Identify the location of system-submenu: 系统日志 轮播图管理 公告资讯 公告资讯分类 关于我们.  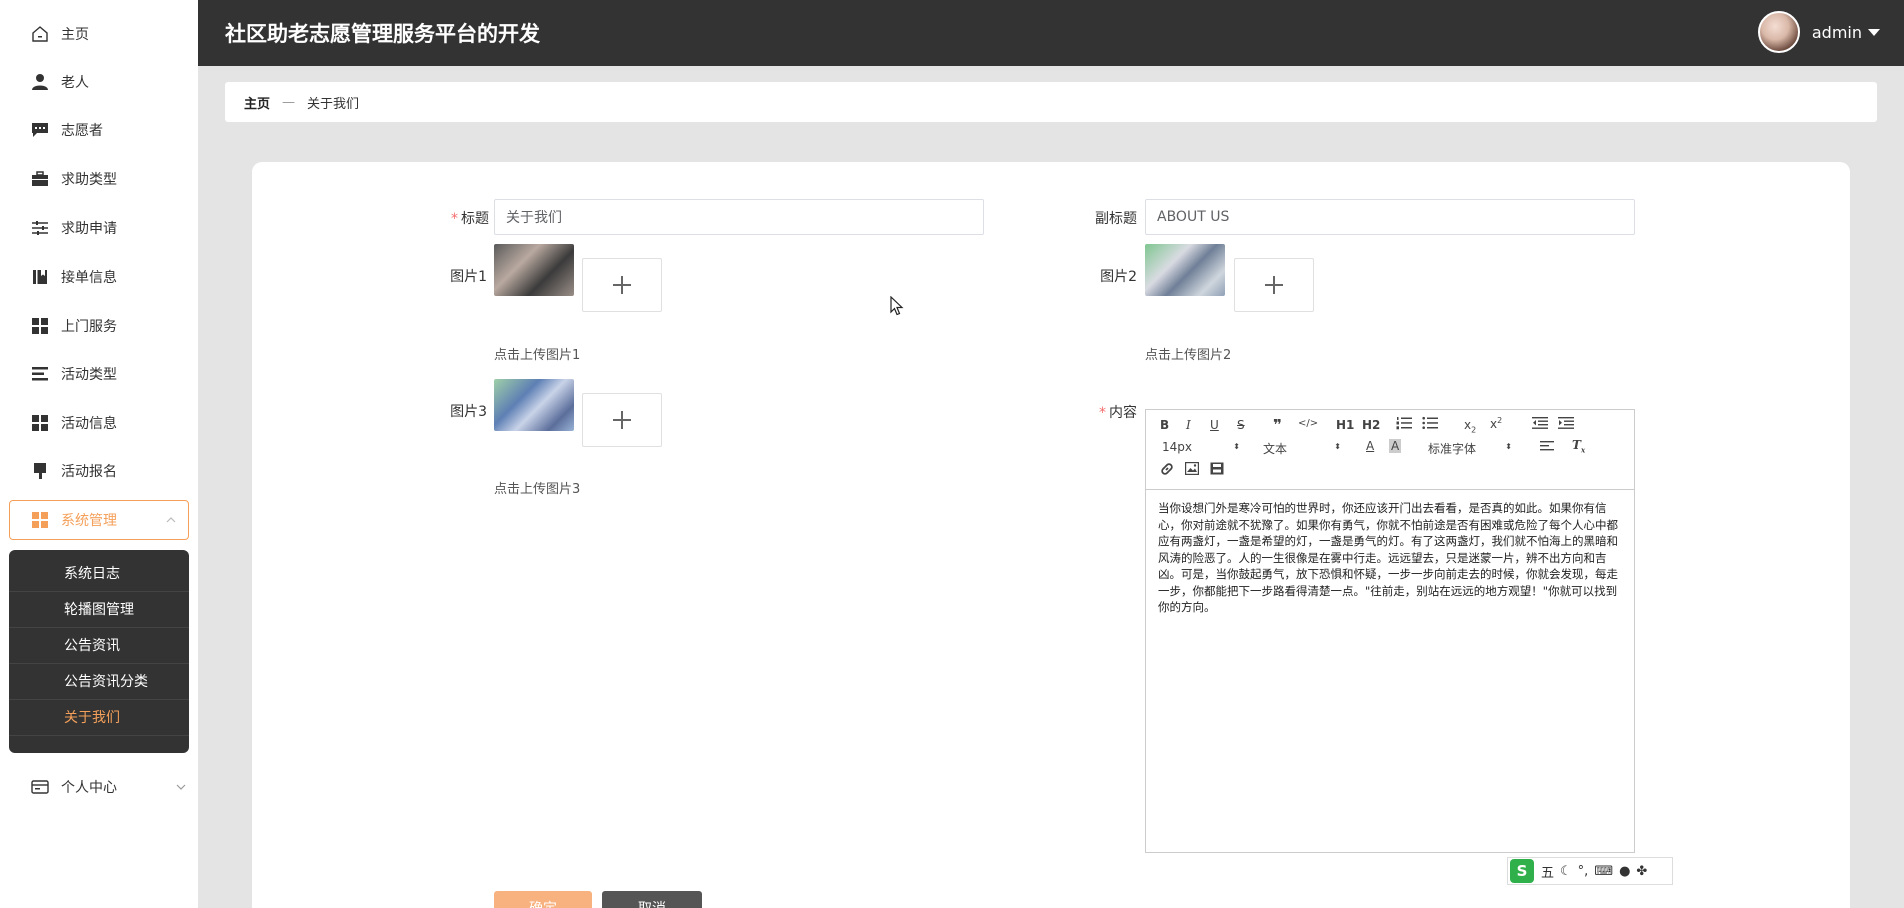
(99, 651).